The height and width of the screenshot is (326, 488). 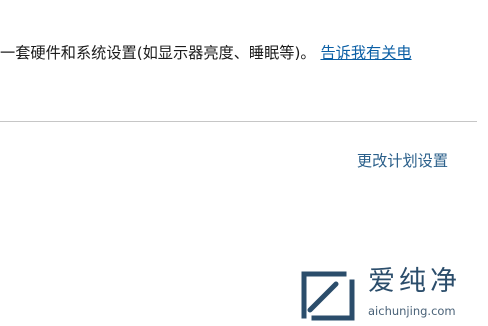 What do you see at coordinates (365, 53) in the screenshot?
I see `tell-me-more-link: 告诉我有关电` at bounding box center [365, 53].